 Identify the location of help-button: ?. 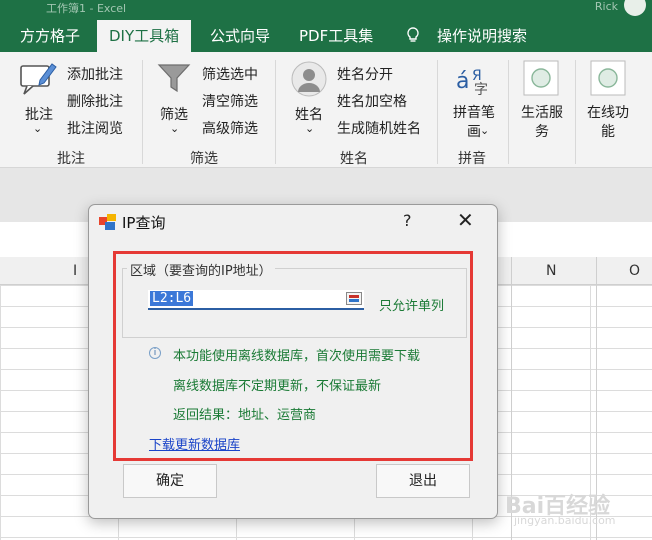
(407, 220).